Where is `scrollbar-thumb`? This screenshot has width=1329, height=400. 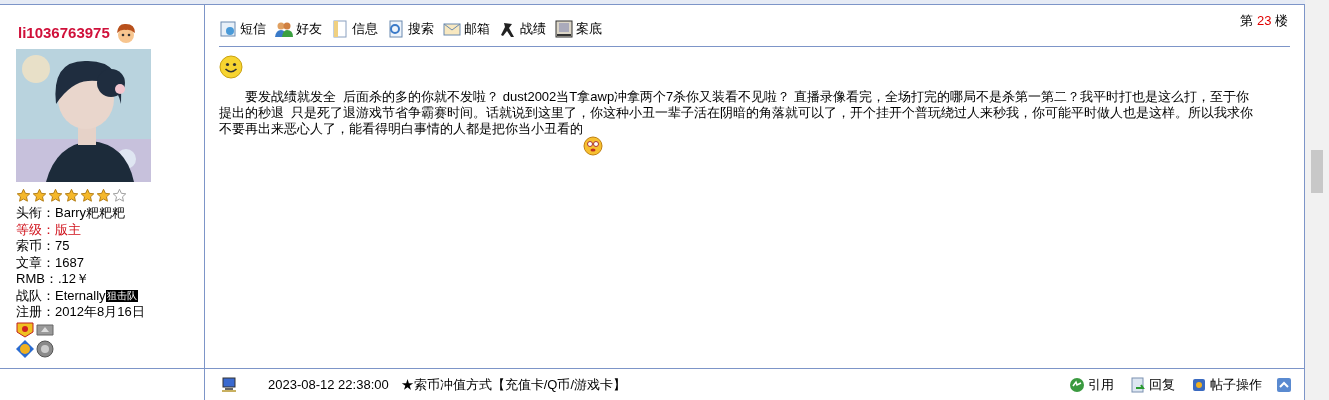
scrollbar-thumb is located at coordinates (1317, 171).